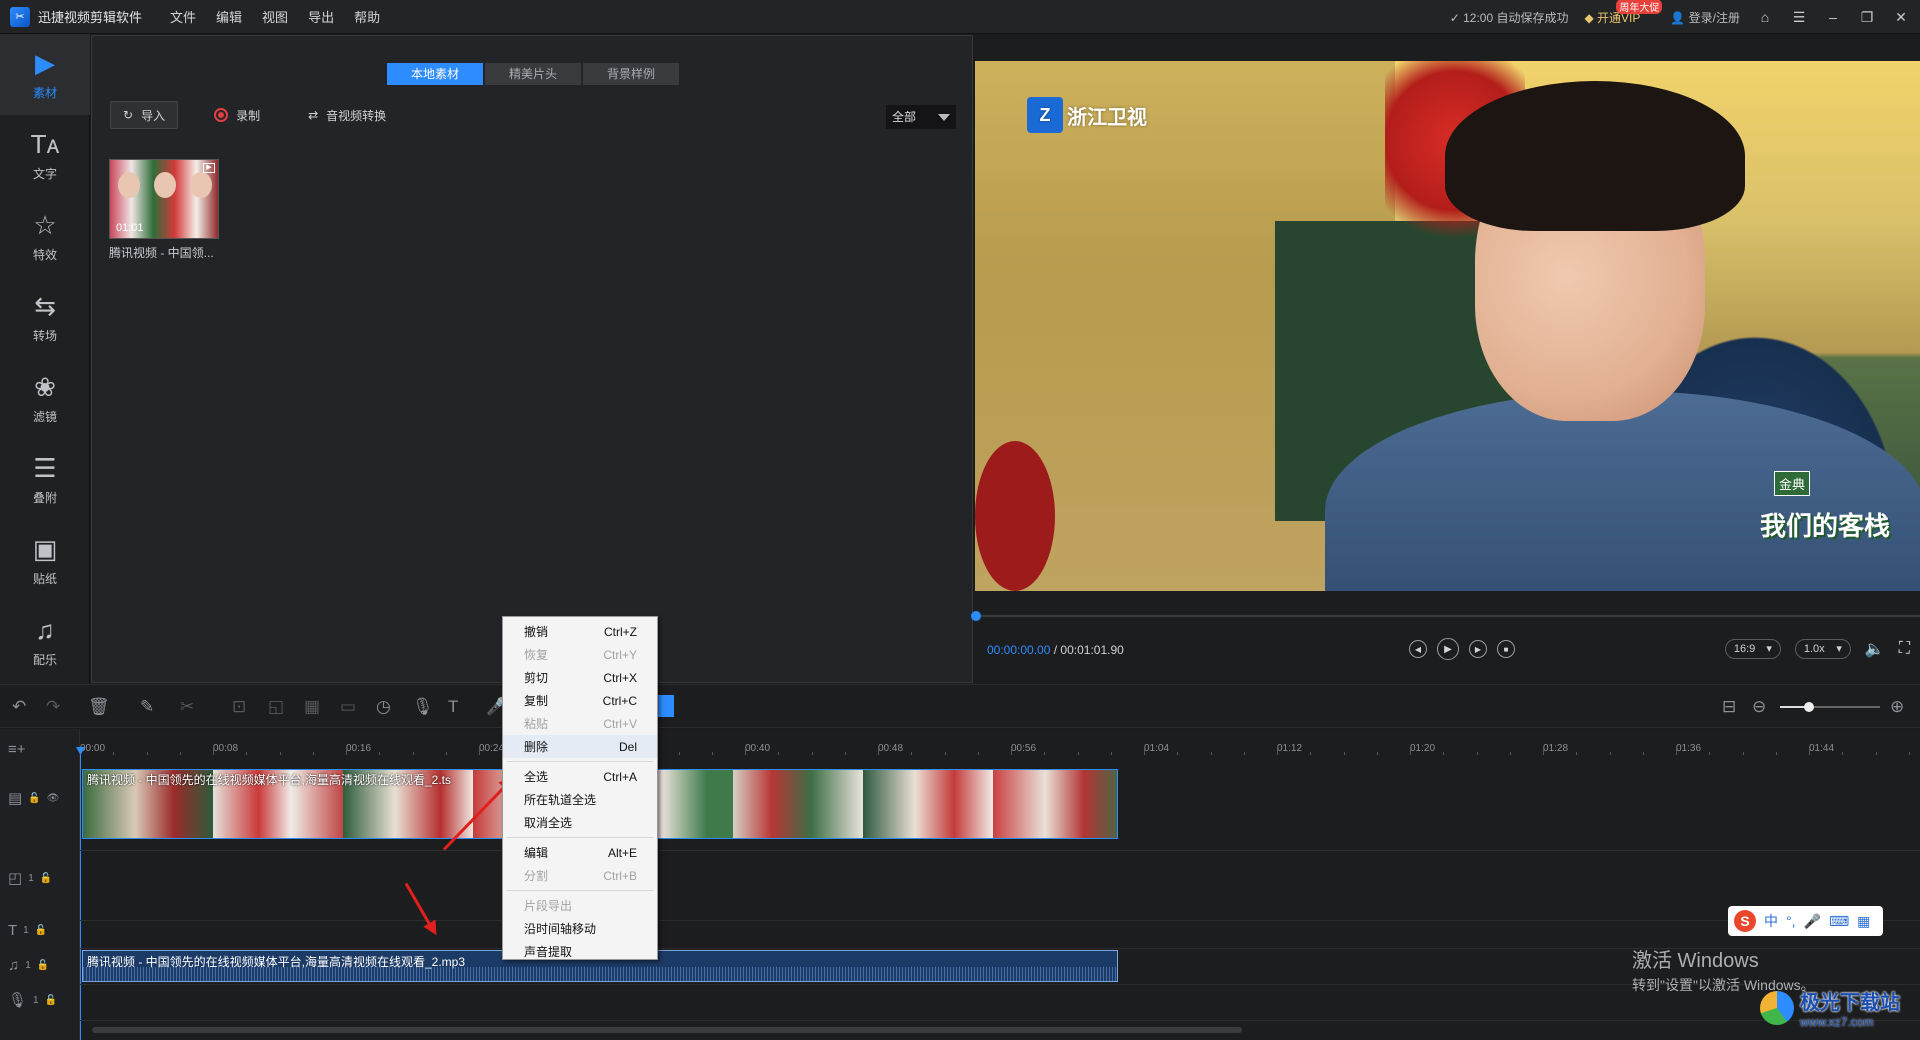 The height and width of the screenshot is (1040, 1920). Describe the element at coordinates (147, 707) in the screenshot. I see `edit-icon: ✎` at that location.